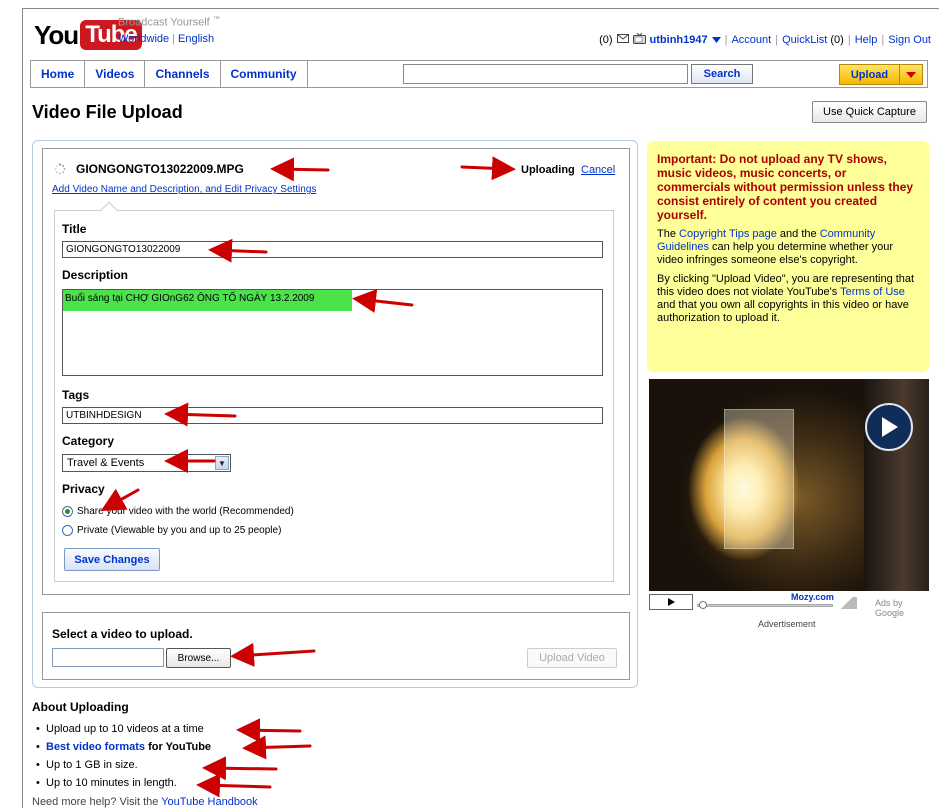  I want to click on tagline-text: Broadcast Yourself, so click(164, 22).